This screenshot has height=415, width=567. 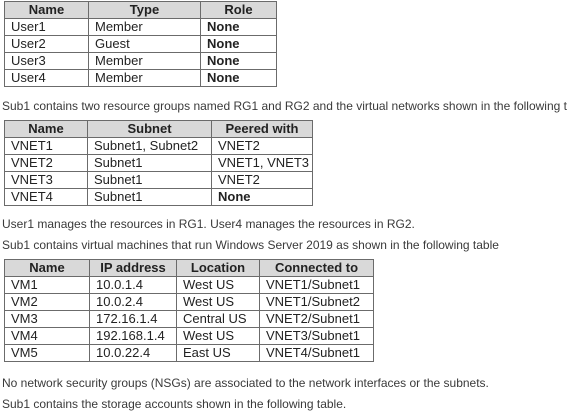 I want to click on table-row: VM5 10.0.22.4 East US VNET4/Subnet1, so click(x=189, y=353).